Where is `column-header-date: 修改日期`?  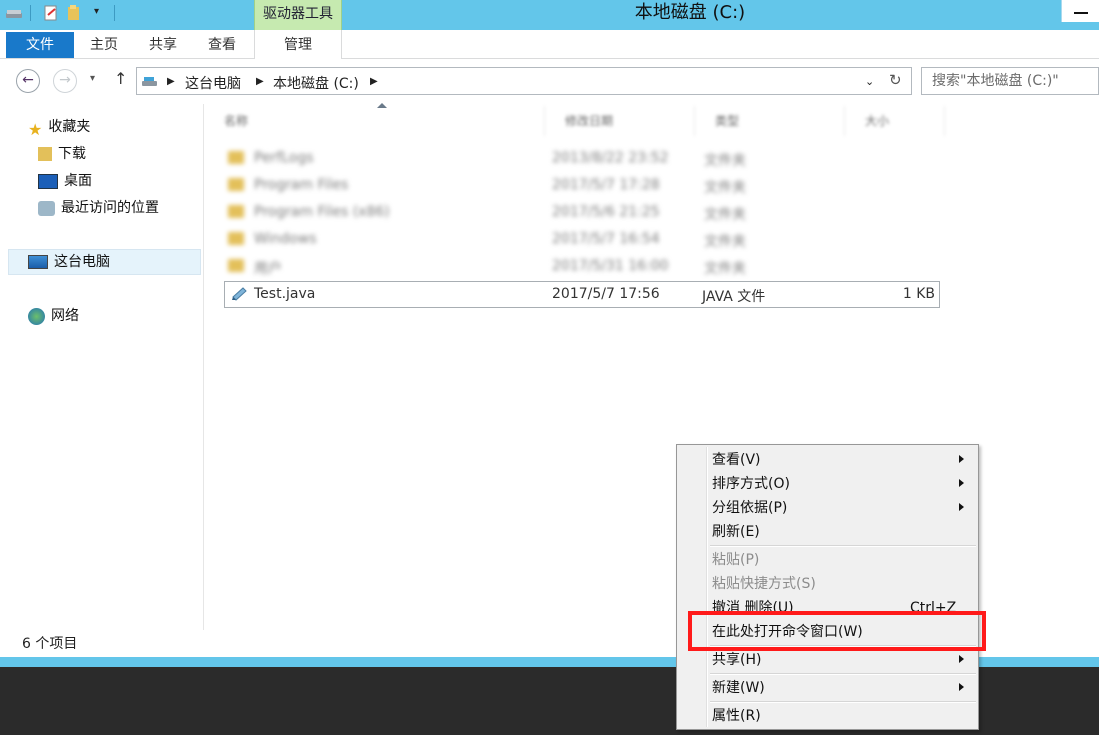
column-header-date: 修改日期 is located at coordinates (620, 121).